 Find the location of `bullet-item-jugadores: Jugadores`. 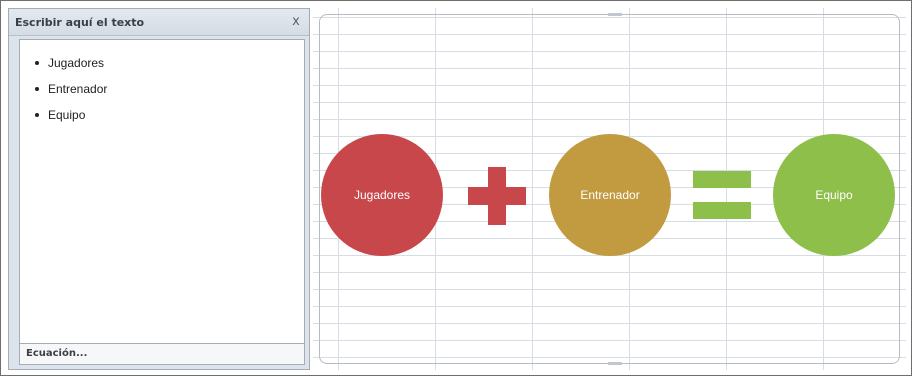

bullet-item-jugadores: Jugadores is located at coordinates (169, 63).